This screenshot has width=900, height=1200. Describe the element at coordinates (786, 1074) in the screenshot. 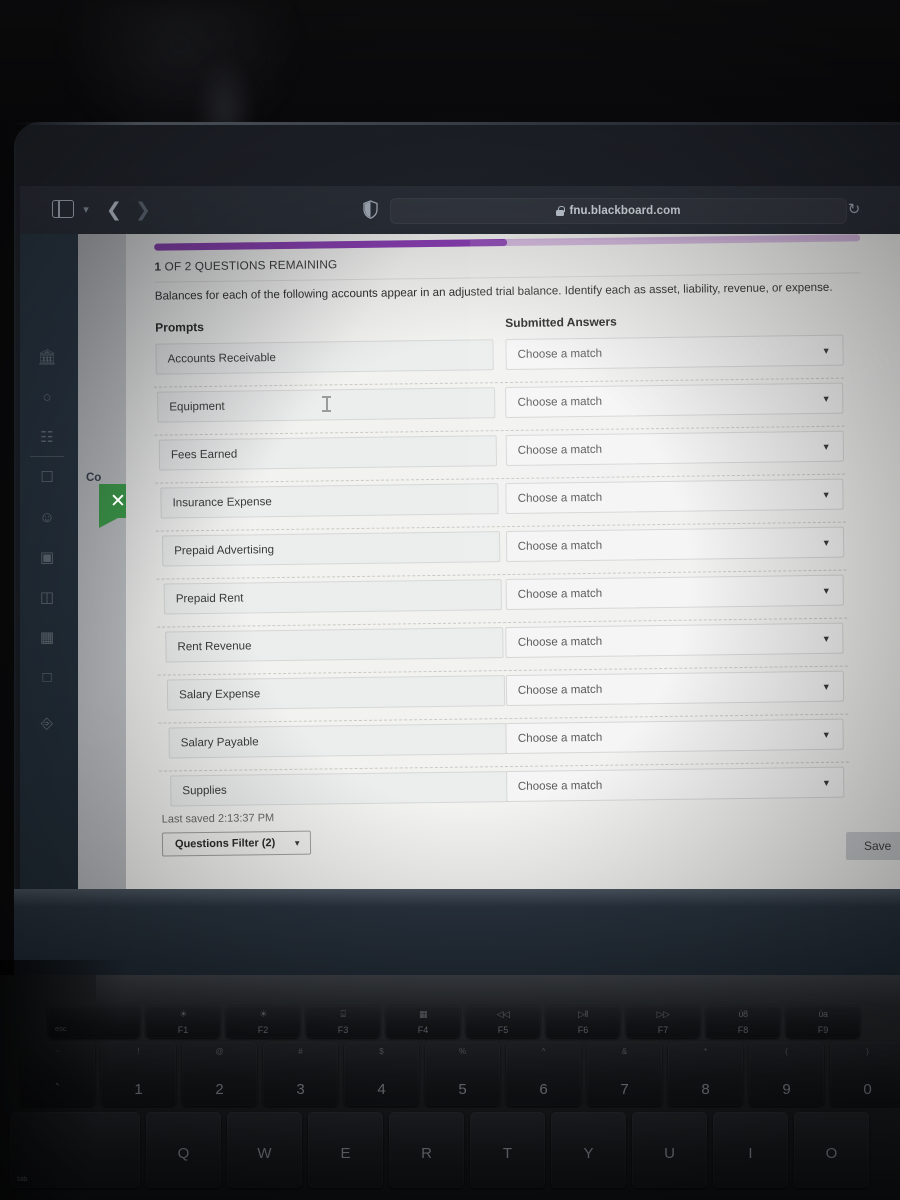

I see `key-9: (9` at that location.